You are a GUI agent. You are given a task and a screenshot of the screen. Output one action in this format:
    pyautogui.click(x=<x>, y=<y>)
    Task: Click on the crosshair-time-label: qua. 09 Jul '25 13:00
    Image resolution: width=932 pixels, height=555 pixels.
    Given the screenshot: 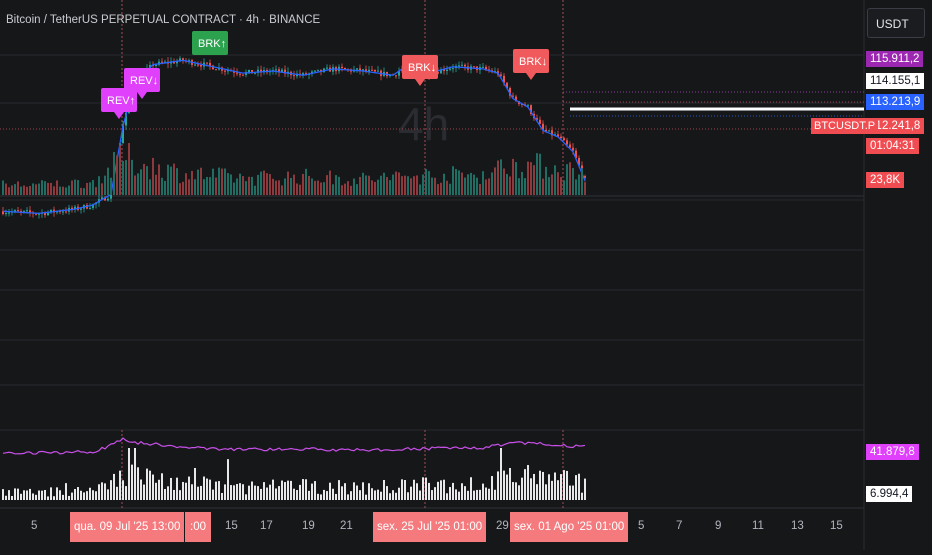 What is the action you would take?
    pyautogui.click(x=127, y=527)
    